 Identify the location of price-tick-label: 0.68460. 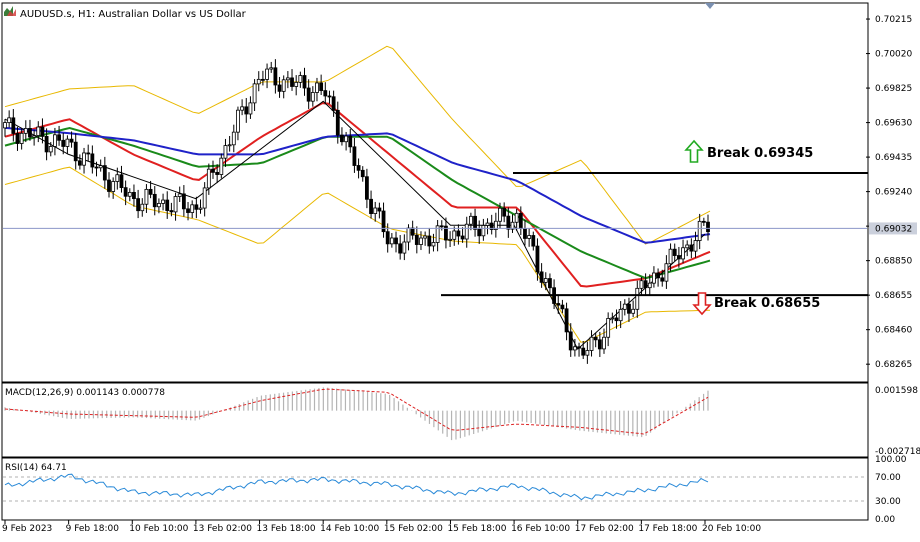
(893, 331).